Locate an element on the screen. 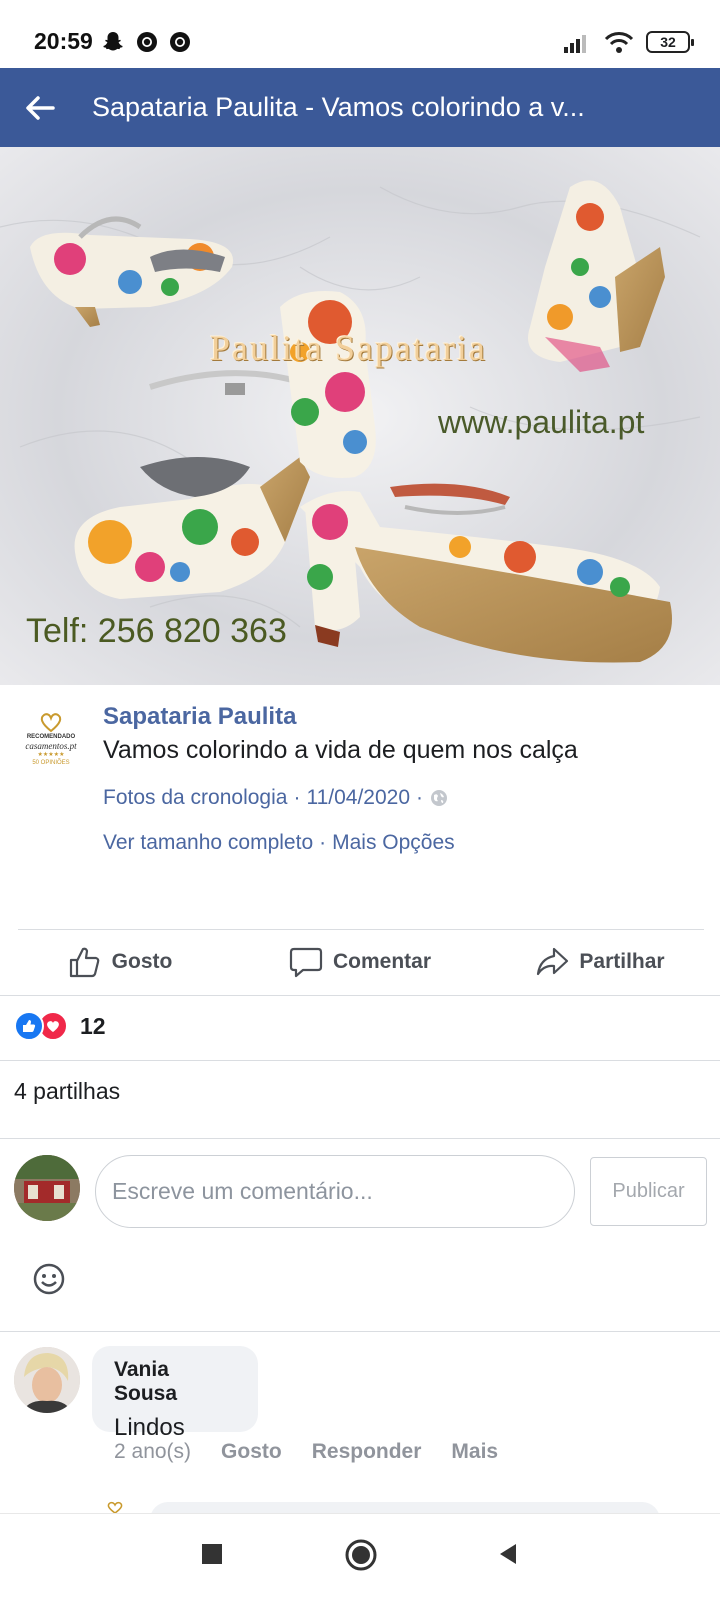  status-bar: 20:59 32 is located at coordinates (360, 34).